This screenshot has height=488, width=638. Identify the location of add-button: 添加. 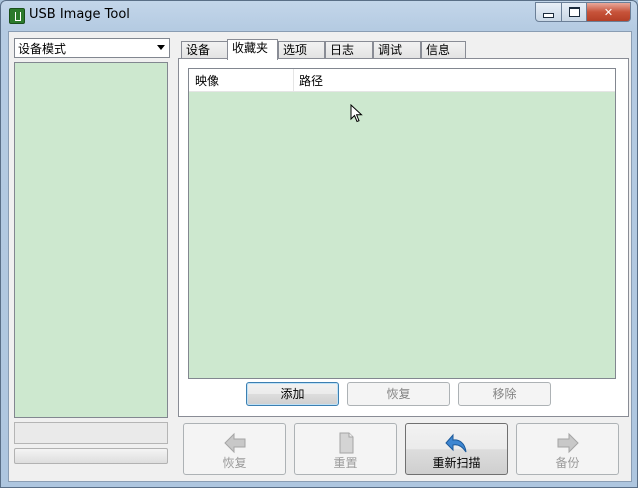
(292, 394).